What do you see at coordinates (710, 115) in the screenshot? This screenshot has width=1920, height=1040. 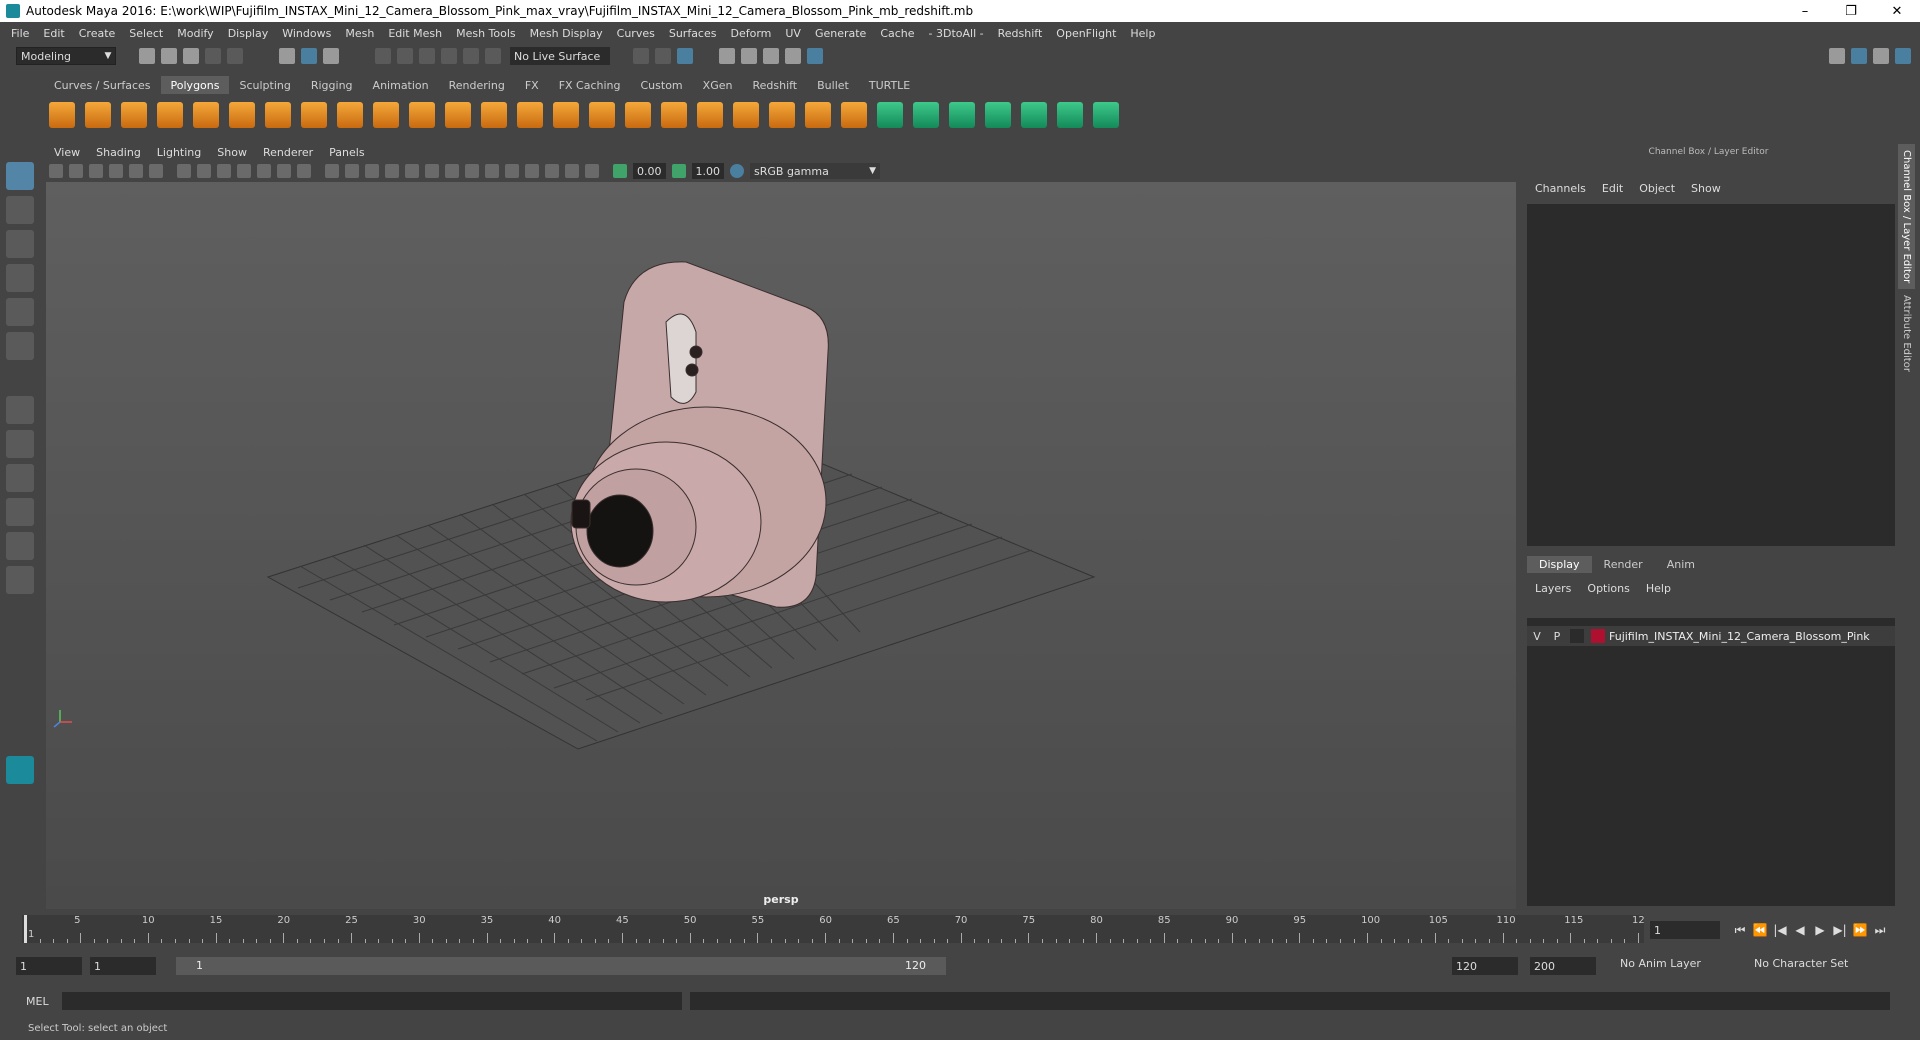 I see `insert-edge-loop-icon` at bounding box center [710, 115].